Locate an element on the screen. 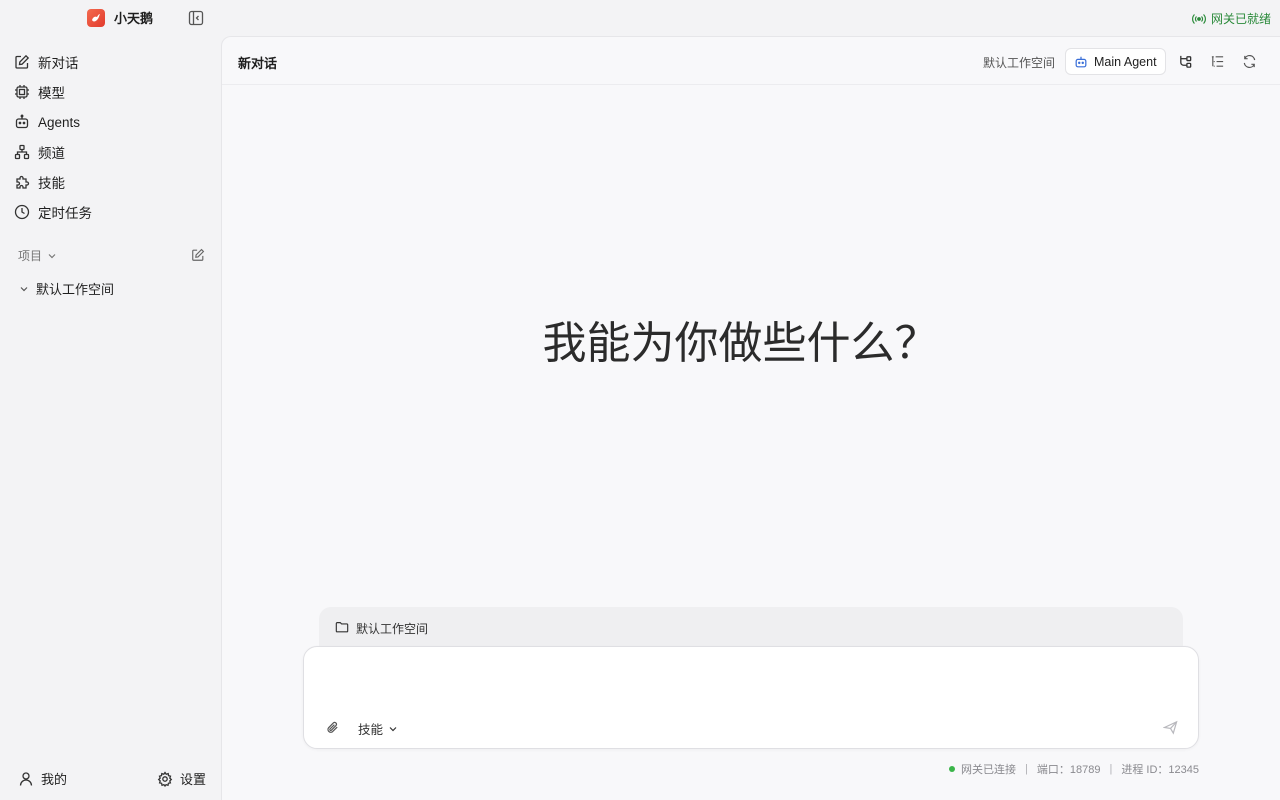 This screenshot has height=800, width=1280. process-id: 进程 ID：12345 is located at coordinates (1160, 770).